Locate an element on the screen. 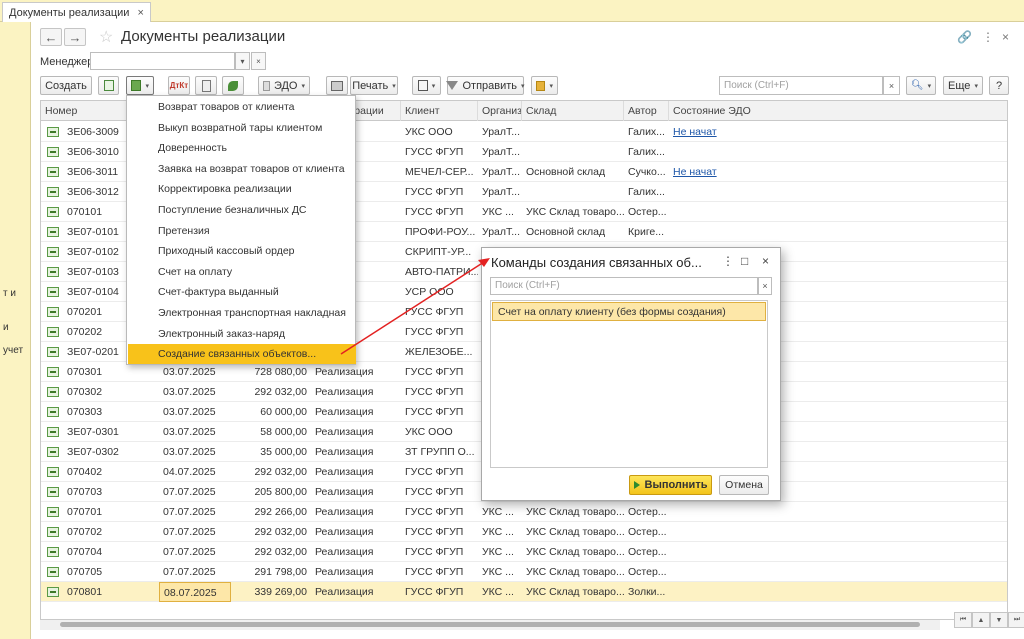  scrollbar-thumb is located at coordinates (490, 624).